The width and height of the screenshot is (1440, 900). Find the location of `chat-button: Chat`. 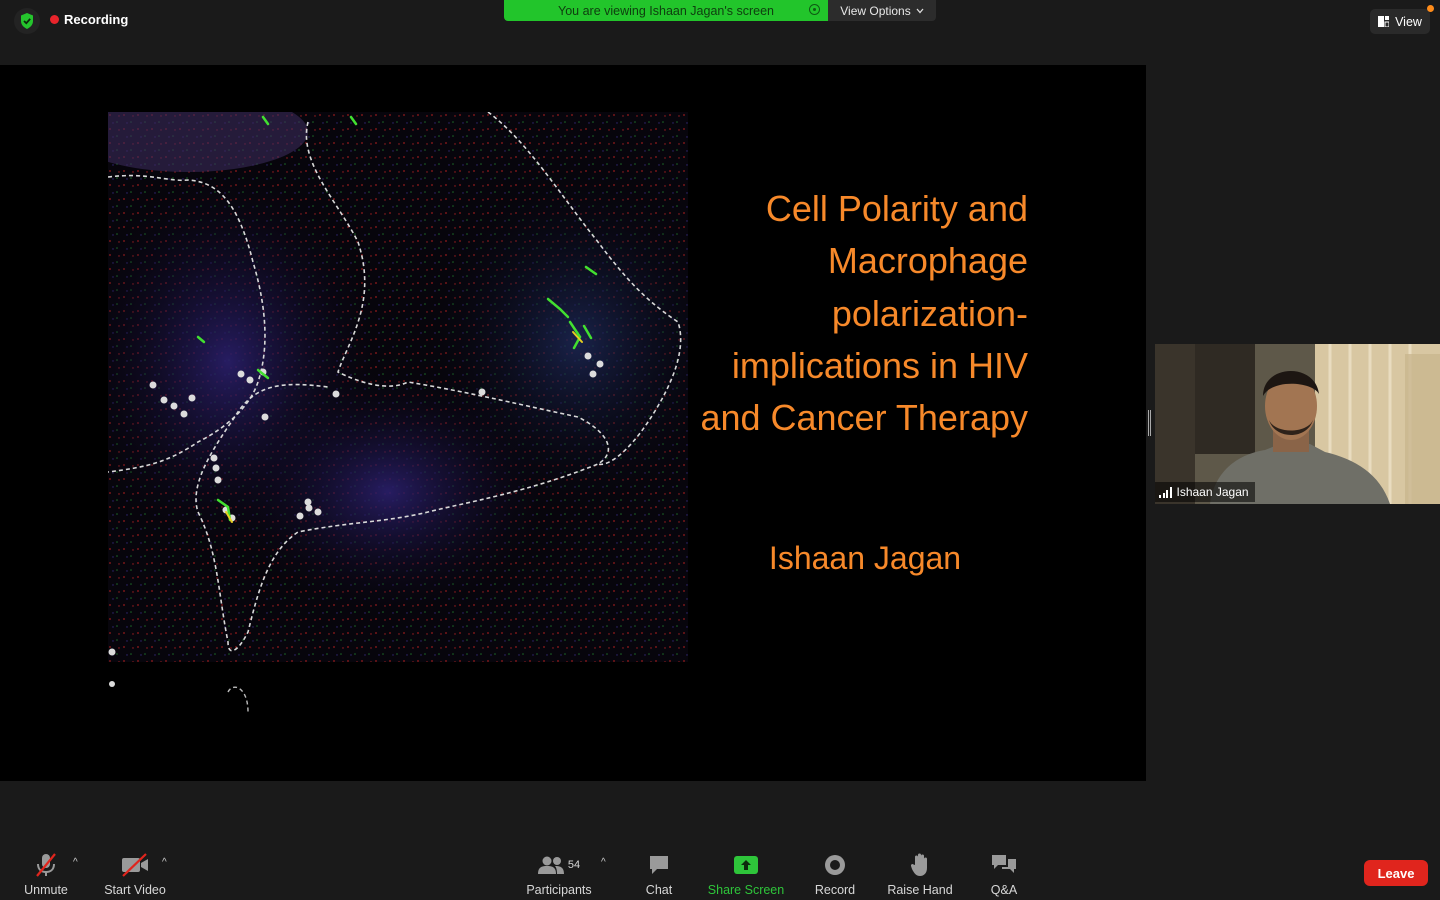

chat-button: Chat is located at coordinates (659, 875).